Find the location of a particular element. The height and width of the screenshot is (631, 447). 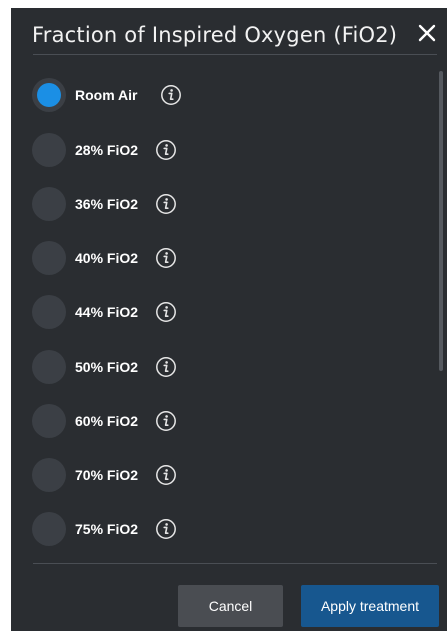

option-28-fio2: 28% FiO2 is located at coordinates (212, 150).